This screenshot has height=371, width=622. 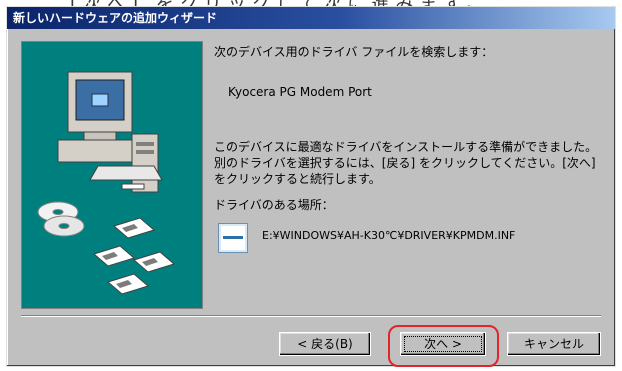 What do you see at coordinates (354, 52) in the screenshot?
I see `search-heading: 次のデバイス用のドライバ ファイルを検索します：` at bounding box center [354, 52].